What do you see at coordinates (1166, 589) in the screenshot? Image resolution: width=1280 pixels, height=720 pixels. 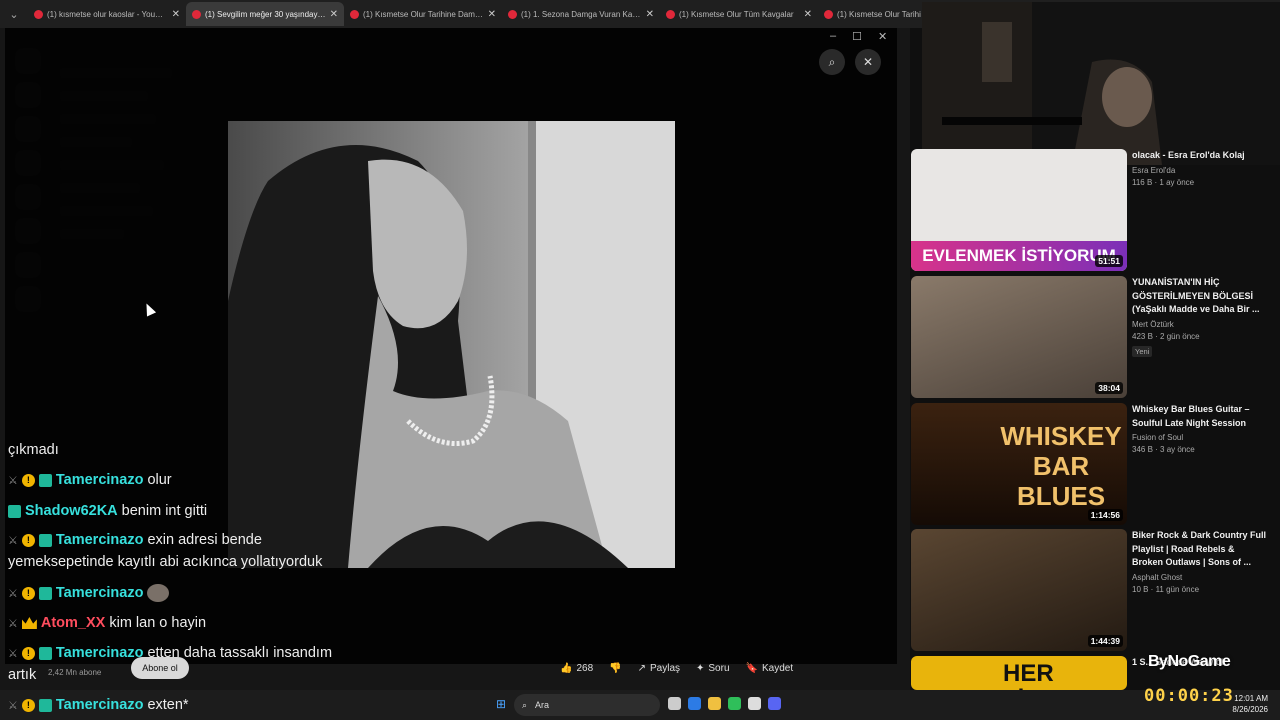 I see `video-stats: 10 B · 11 gün önce` at bounding box center [1166, 589].